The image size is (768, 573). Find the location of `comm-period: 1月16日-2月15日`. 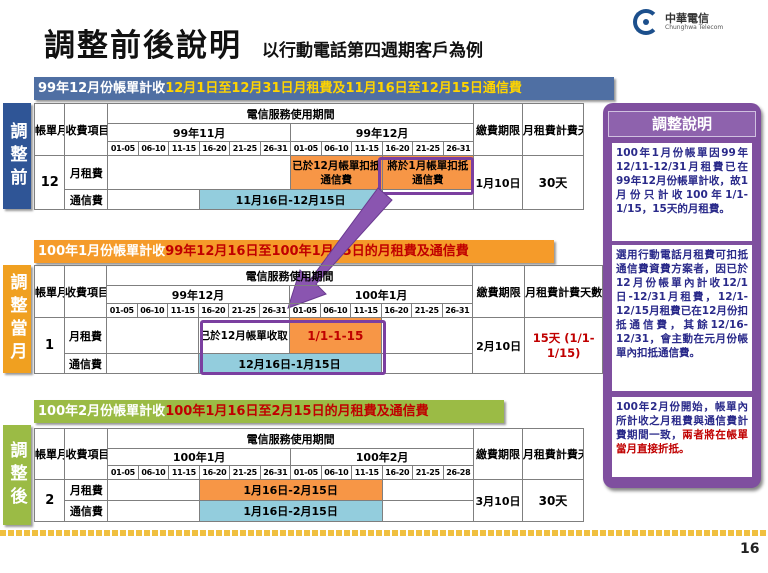

comm-period: 1月16日-2月15日 is located at coordinates (290, 511).